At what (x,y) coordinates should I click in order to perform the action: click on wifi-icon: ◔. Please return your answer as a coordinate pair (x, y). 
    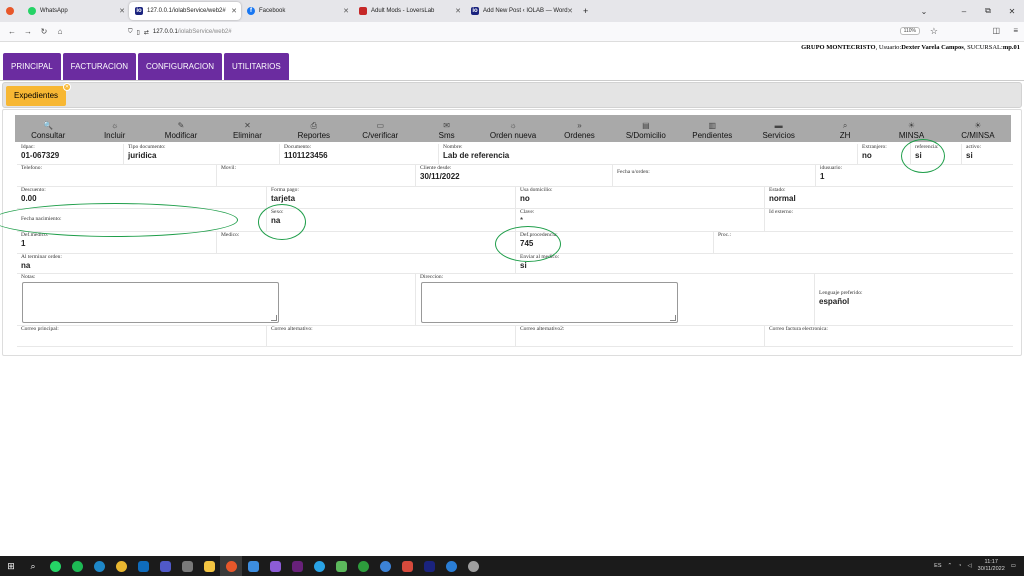
    Looking at the image, I should click on (959, 566).